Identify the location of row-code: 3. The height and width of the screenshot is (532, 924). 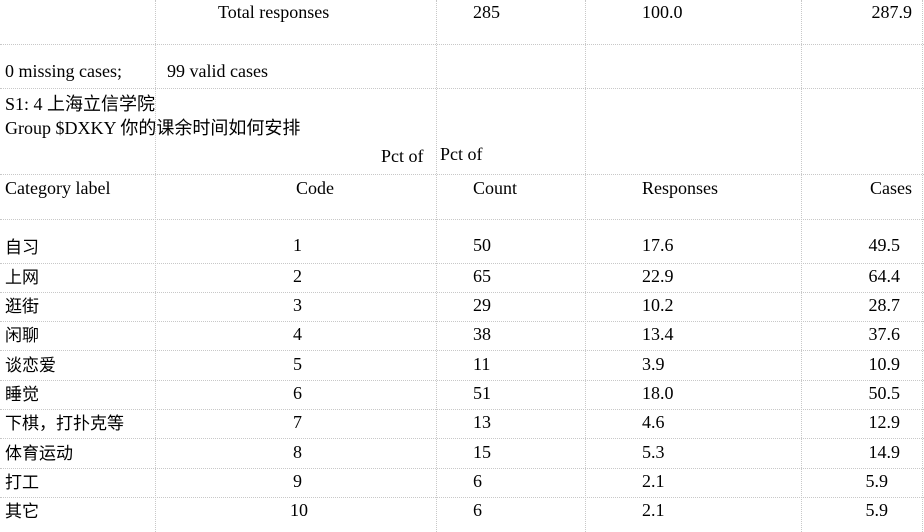
(297, 305).